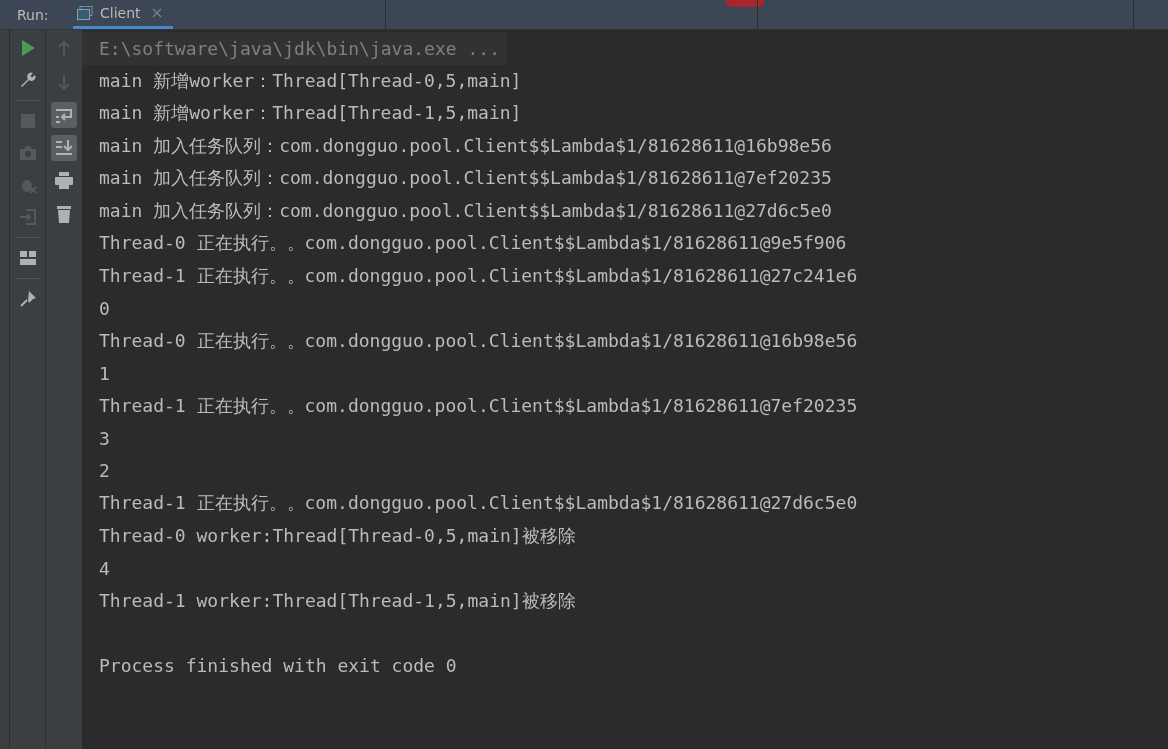  I want to click on console-line: Thread-0 正在执行。。com.dongguo.pool.Client$$Lambda$1/81628611@16b98e56, so click(478, 340).